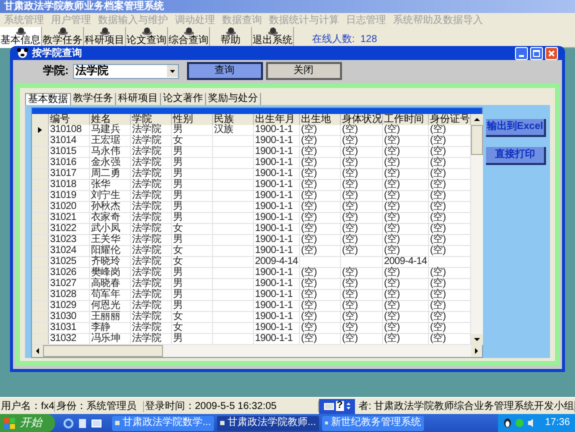  What do you see at coordinates (273, 37) in the screenshot?
I see `toolbar-button: 退出系统` at bounding box center [273, 37].